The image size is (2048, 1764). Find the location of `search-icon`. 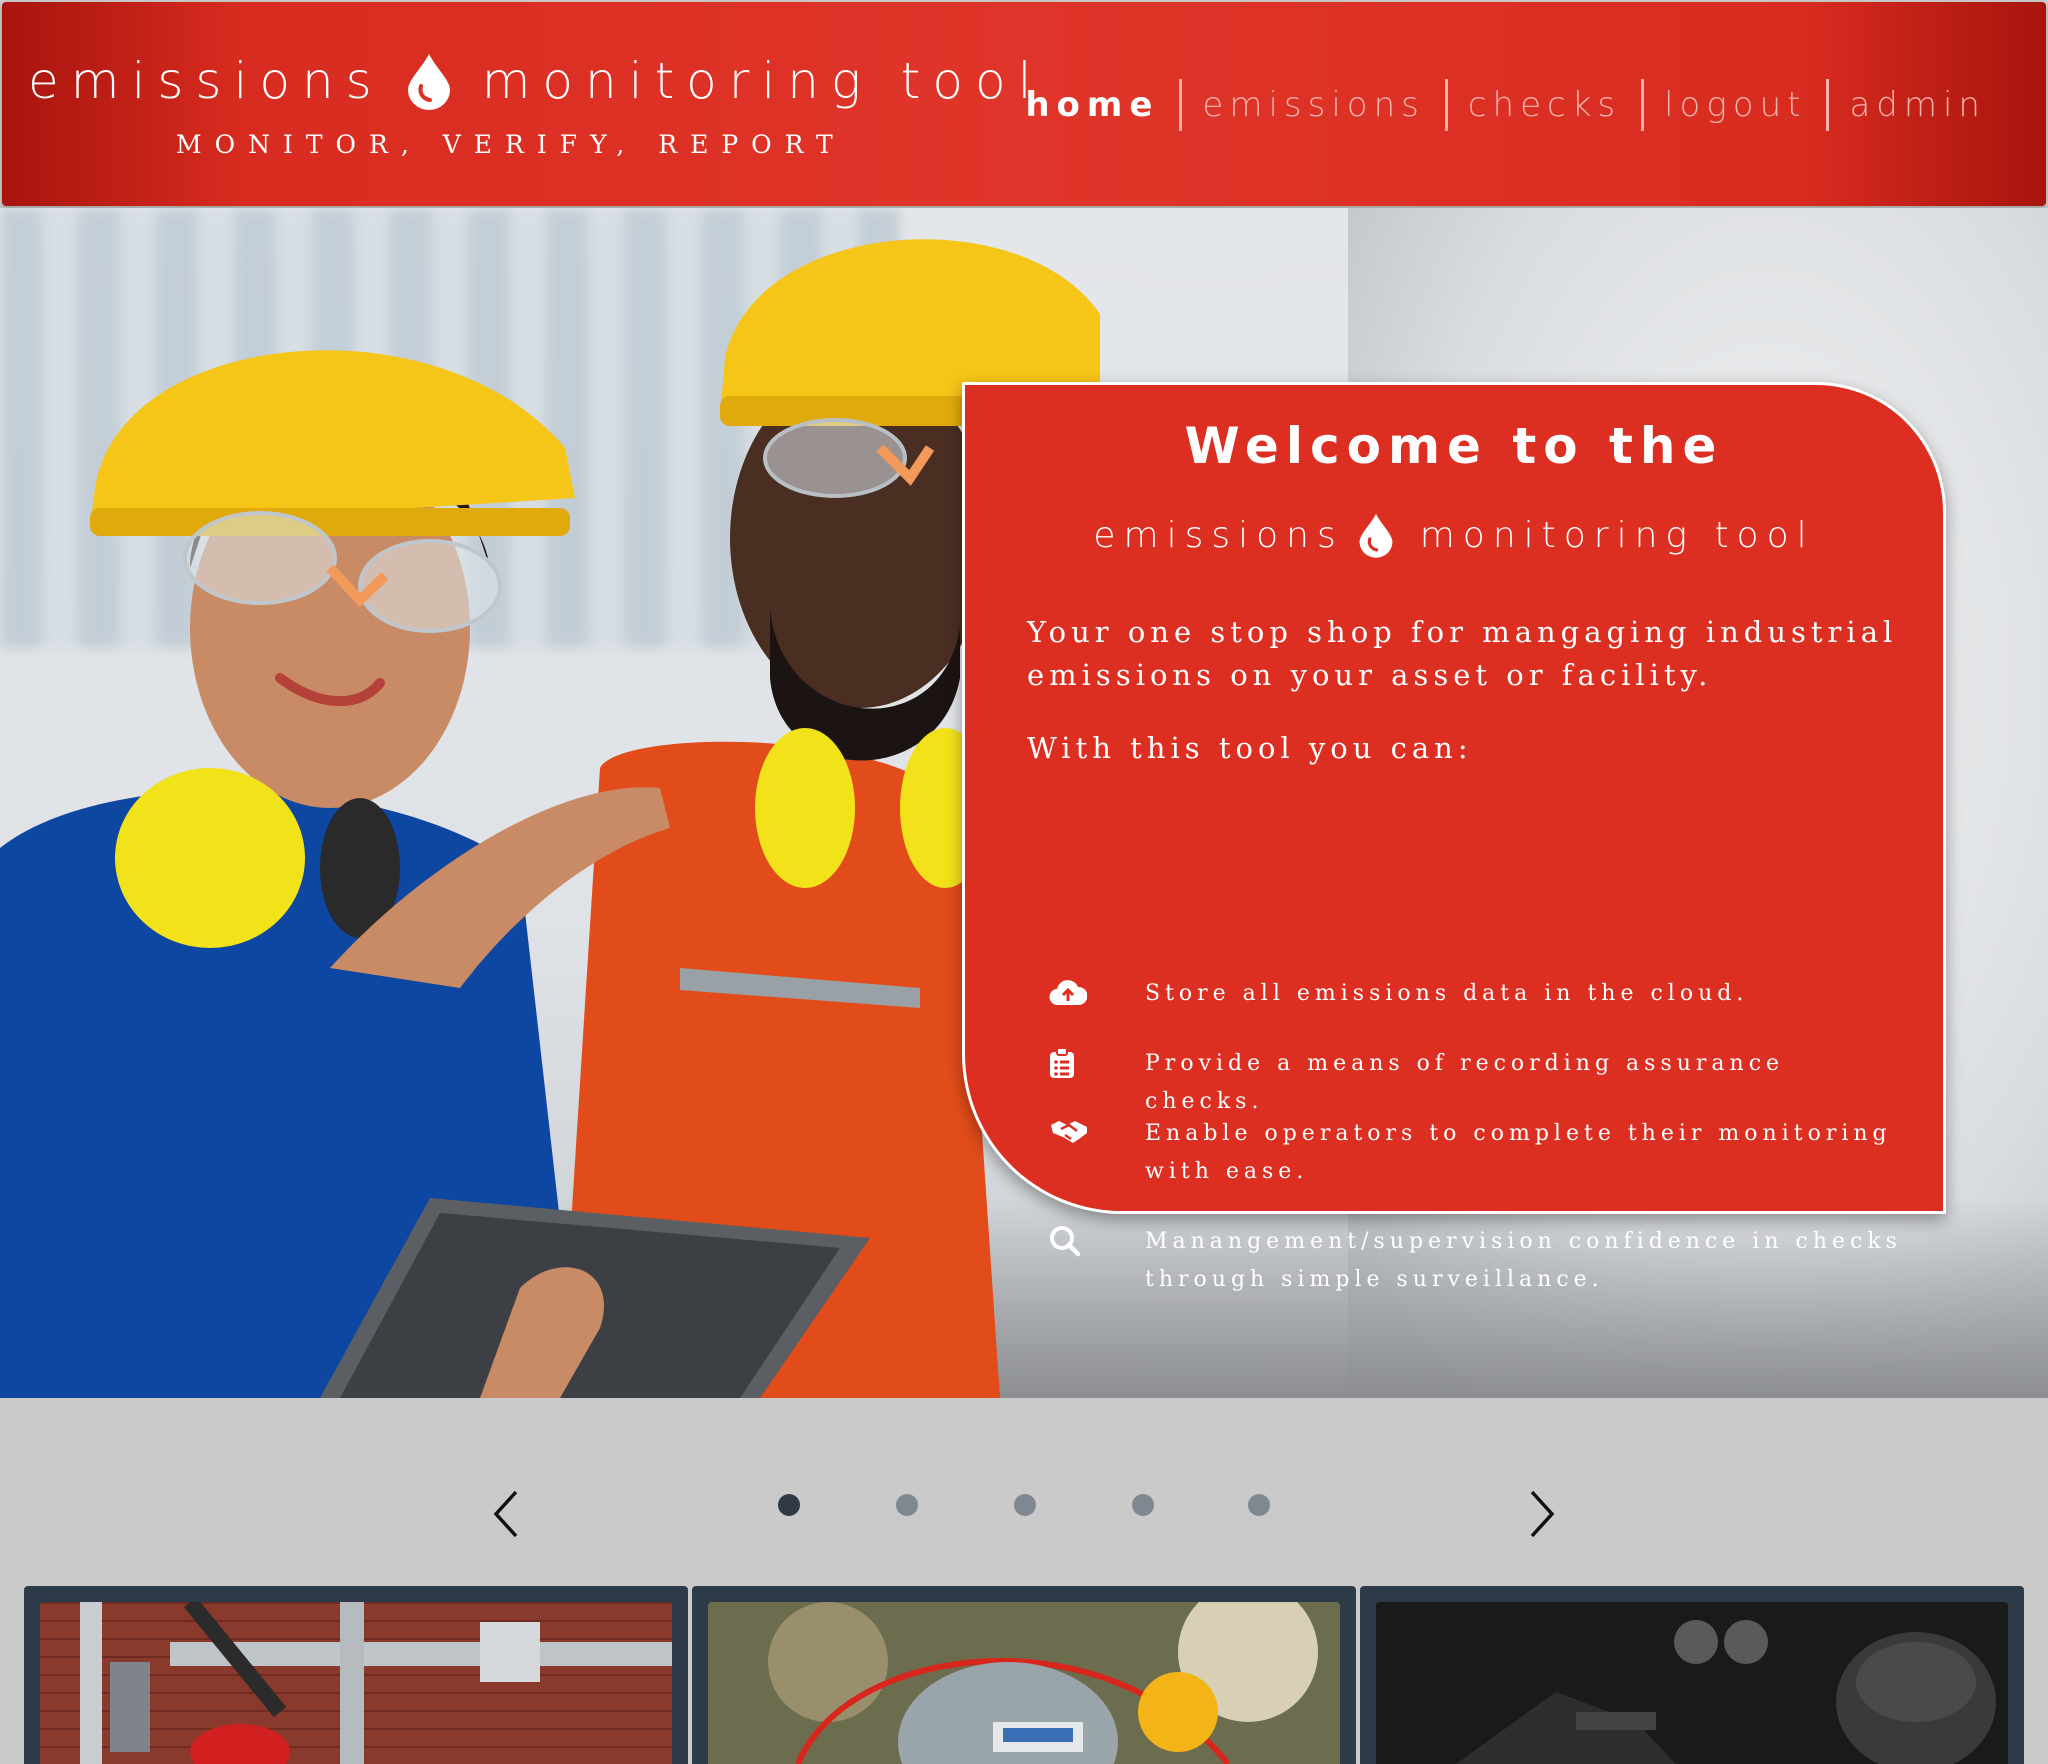

search-icon is located at coordinates (1085, 1261).